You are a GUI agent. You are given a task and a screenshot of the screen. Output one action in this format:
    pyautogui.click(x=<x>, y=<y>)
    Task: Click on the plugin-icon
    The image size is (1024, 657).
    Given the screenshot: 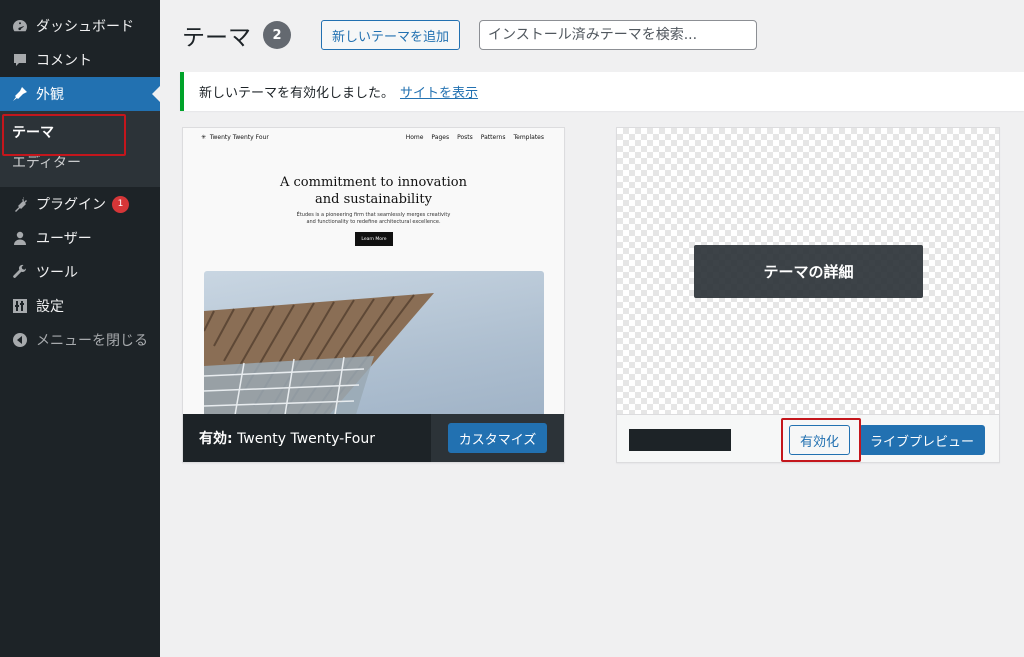 What is the action you would take?
    pyautogui.click(x=20, y=204)
    